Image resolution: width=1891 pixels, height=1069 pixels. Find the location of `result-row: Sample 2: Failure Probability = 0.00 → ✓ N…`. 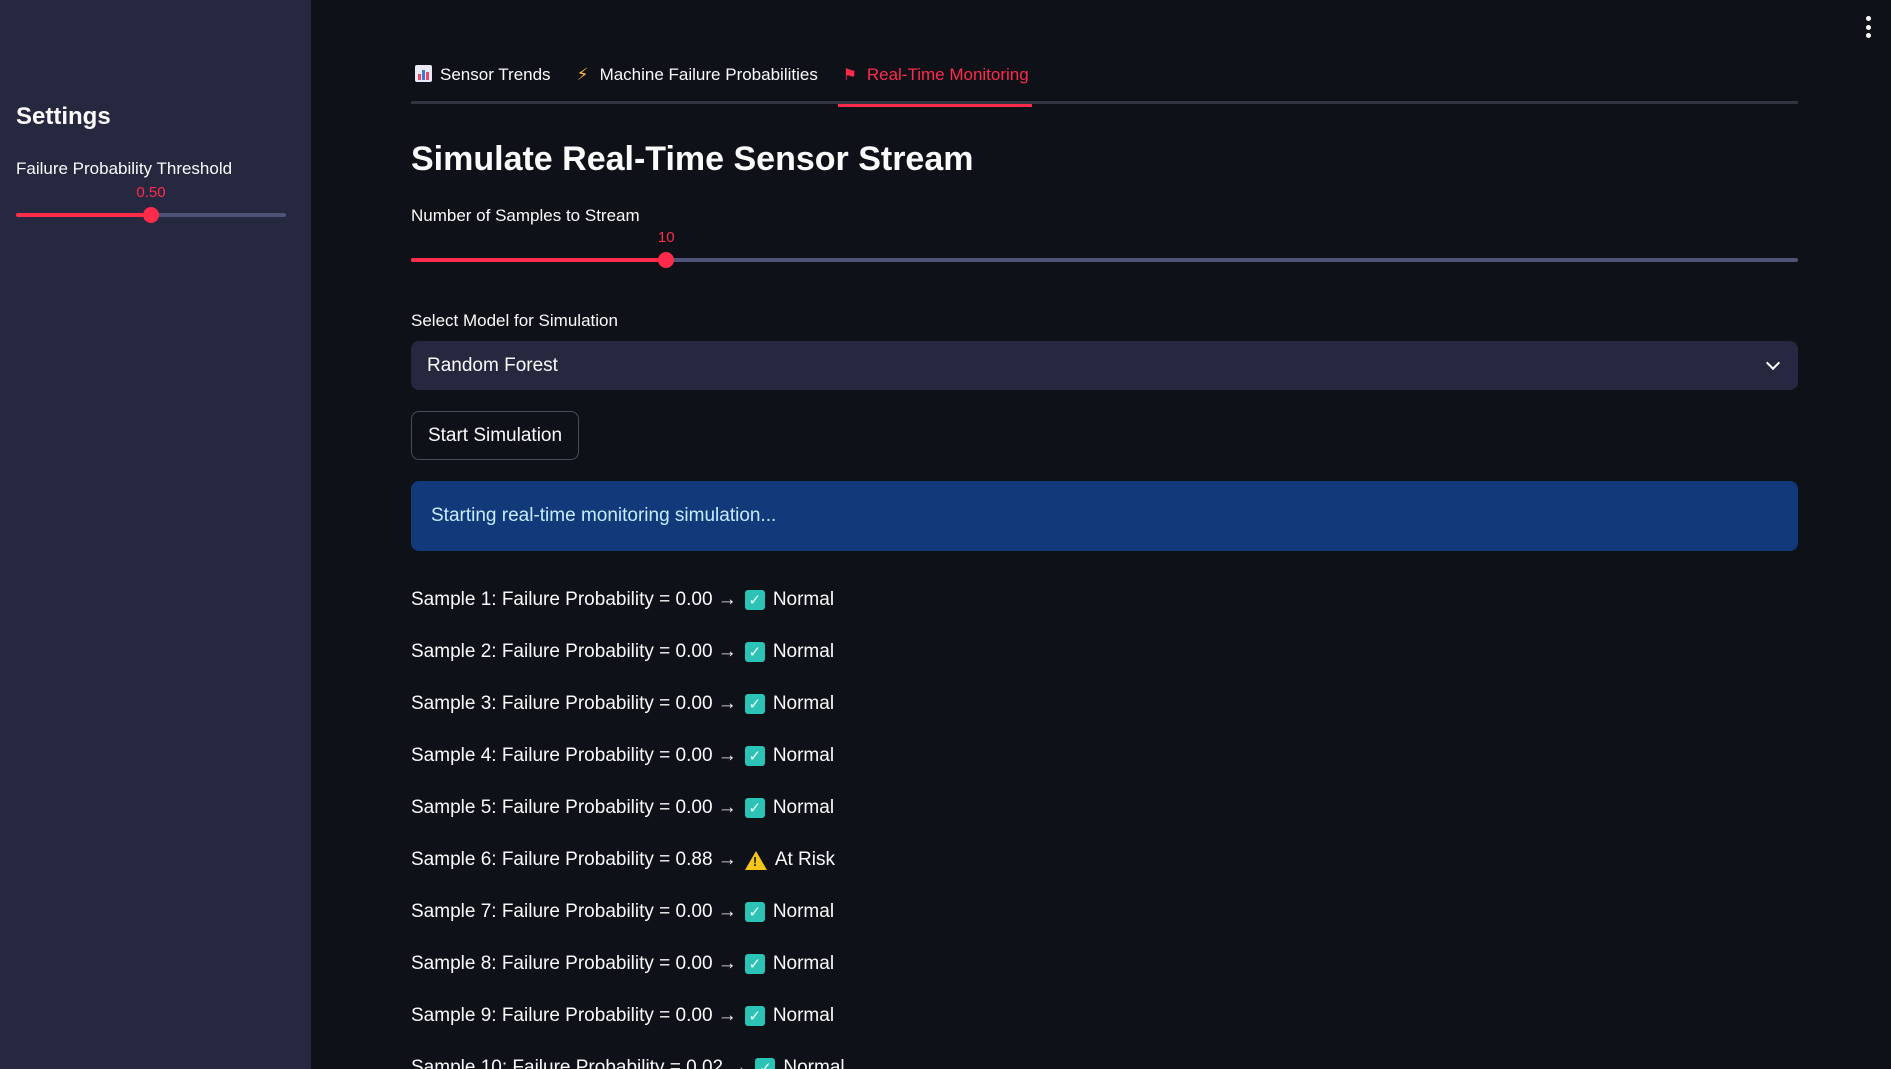

result-row: Sample 2: Failure Probability = 0.00 → ✓ N… is located at coordinates (911, 652).